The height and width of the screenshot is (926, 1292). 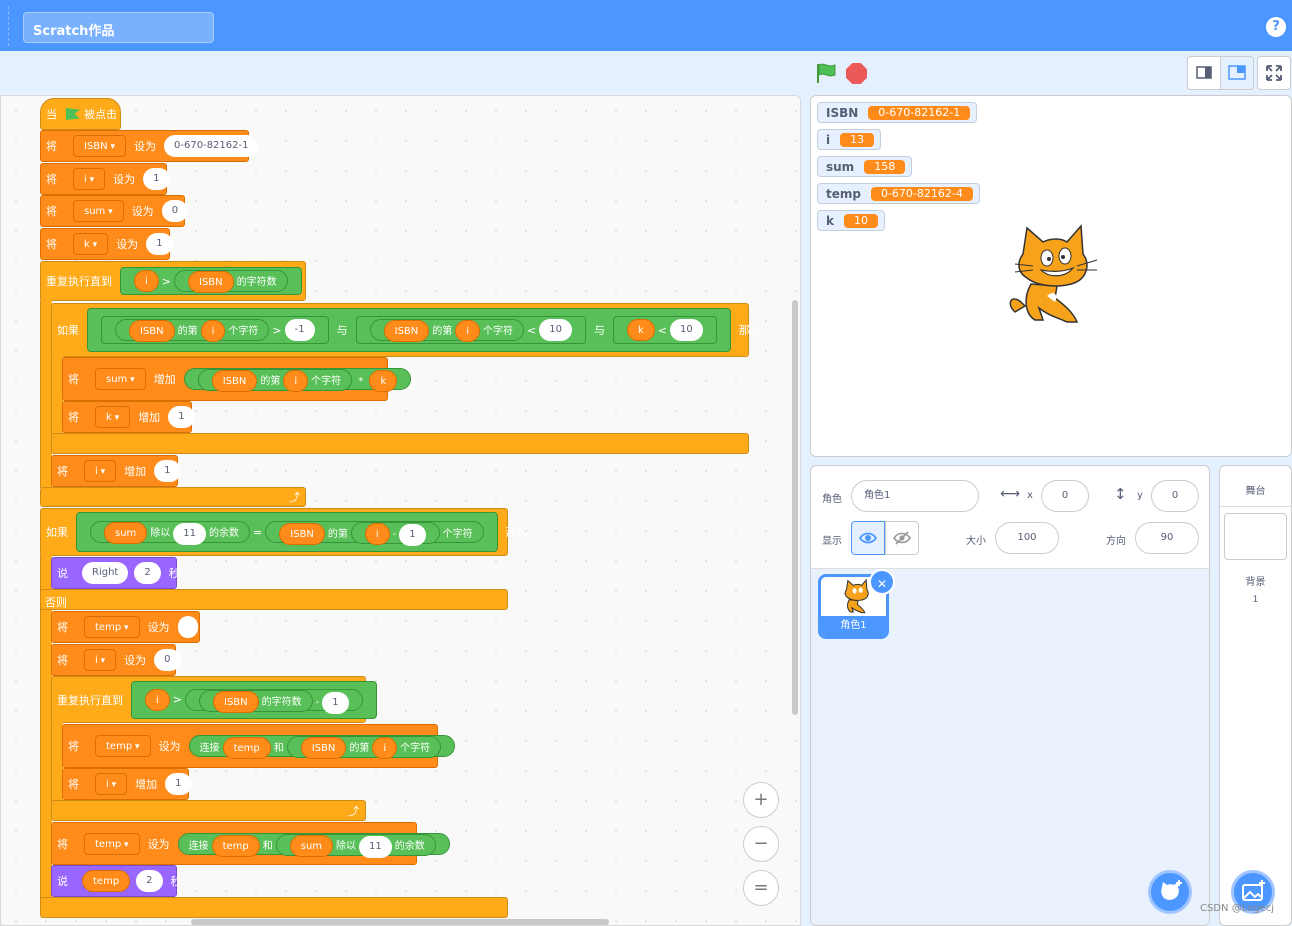 I want to click on change-i-inner-block: 将 i 增加 1, so click(x=127, y=784).